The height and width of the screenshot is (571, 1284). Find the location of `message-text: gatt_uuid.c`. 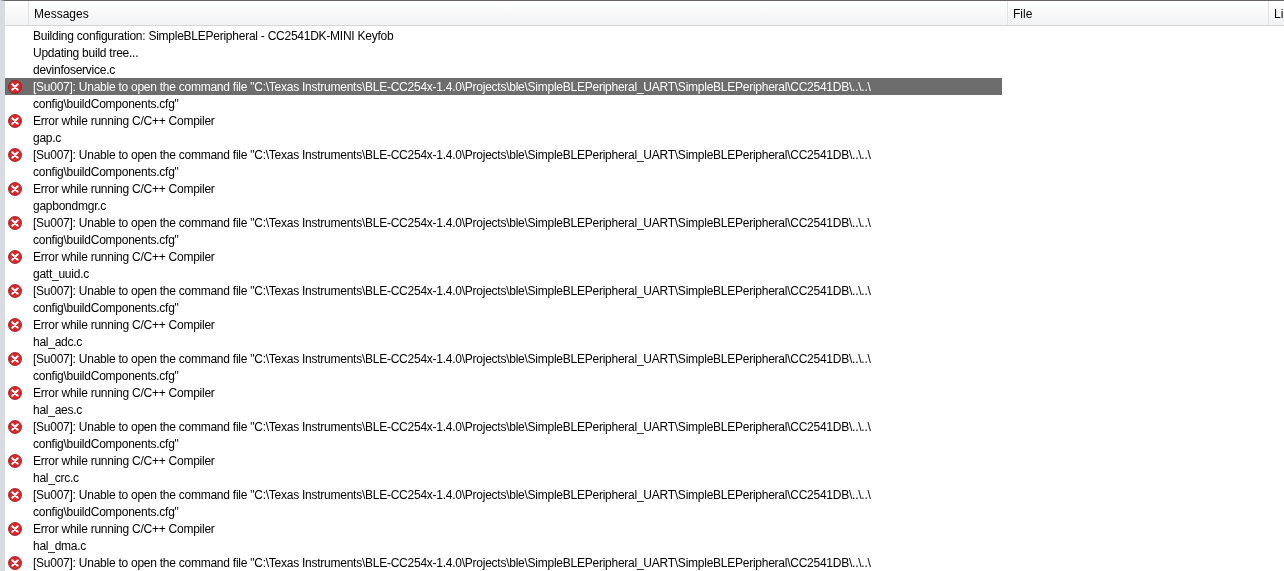

message-text: gatt_uuid.c is located at coordinates (61, 273).